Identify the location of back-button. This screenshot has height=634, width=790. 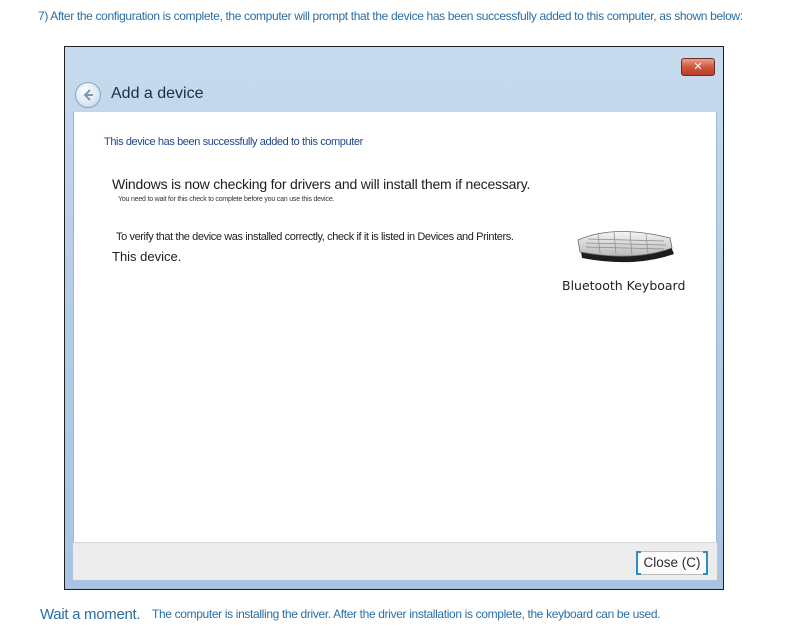
(88, 95).